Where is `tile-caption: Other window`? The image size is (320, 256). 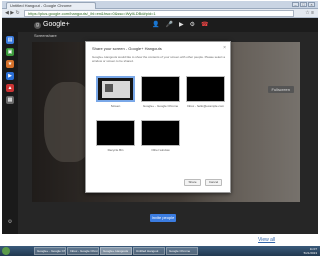
tile-caption: Other window is located at coordinates (160, 150).